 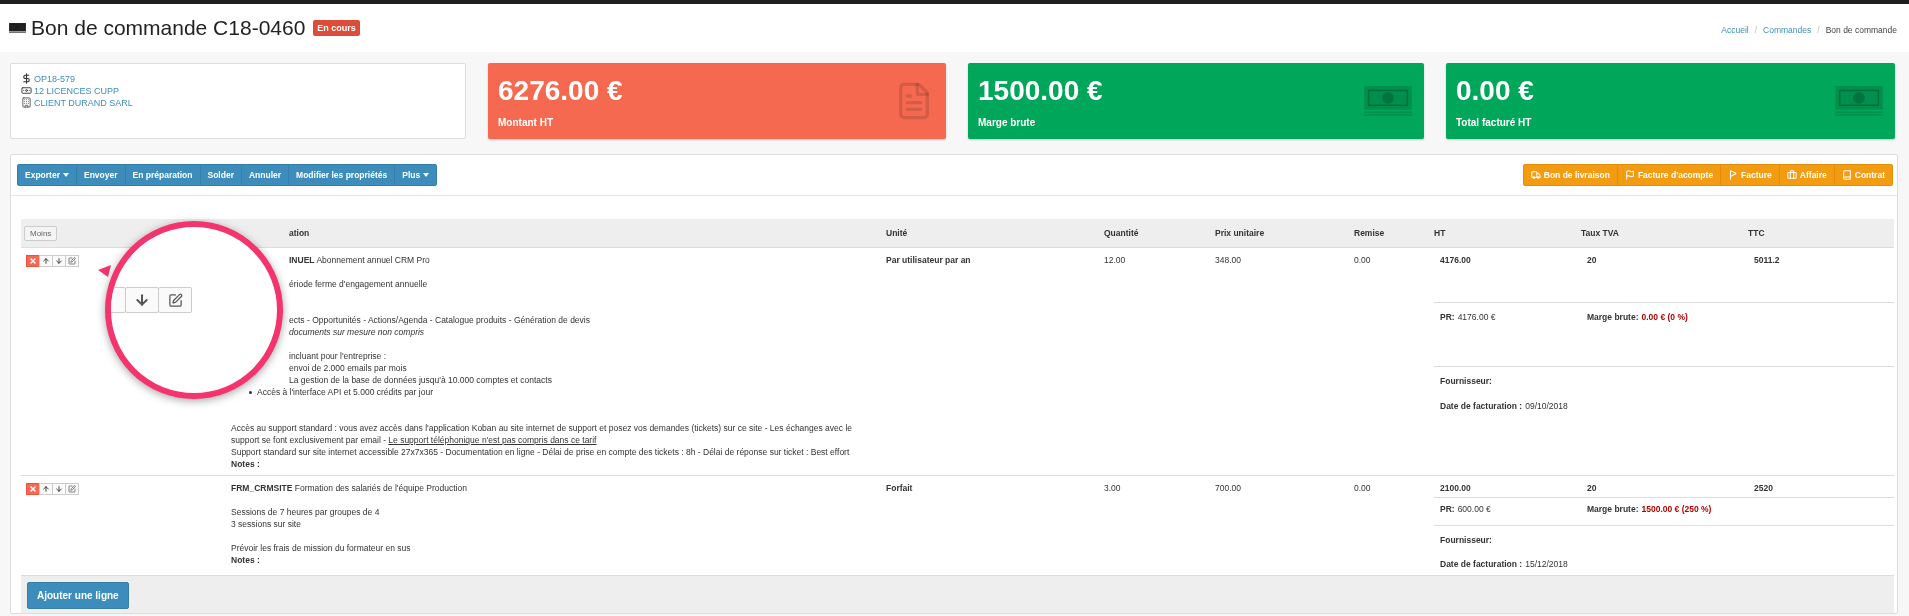 What do you see at coordinates (168, 28) in the screenshot?
I see `page-title: Bon de commande C18-0460` at bounding box center [168, 28].